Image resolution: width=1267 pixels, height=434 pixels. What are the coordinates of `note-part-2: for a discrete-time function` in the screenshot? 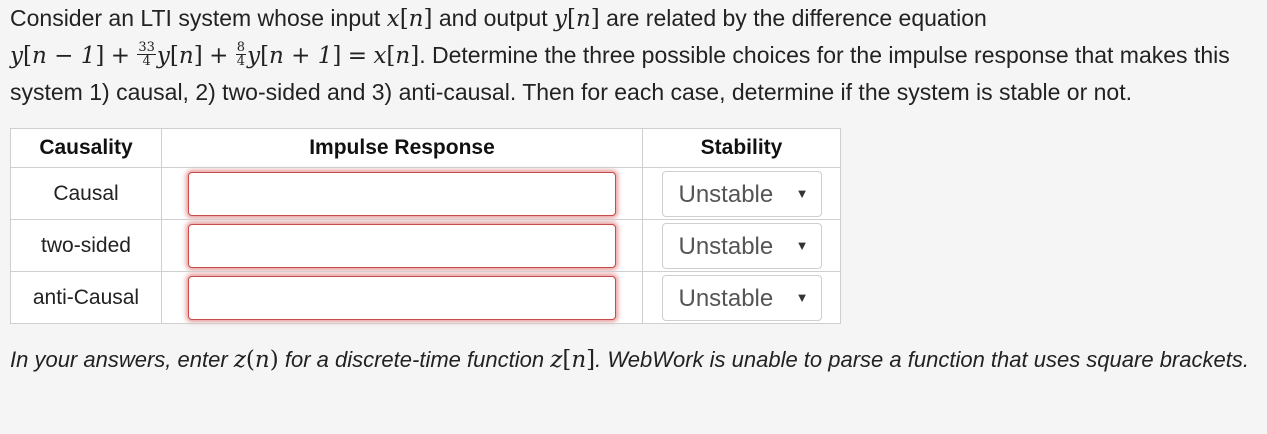 It's located at (414, 359).